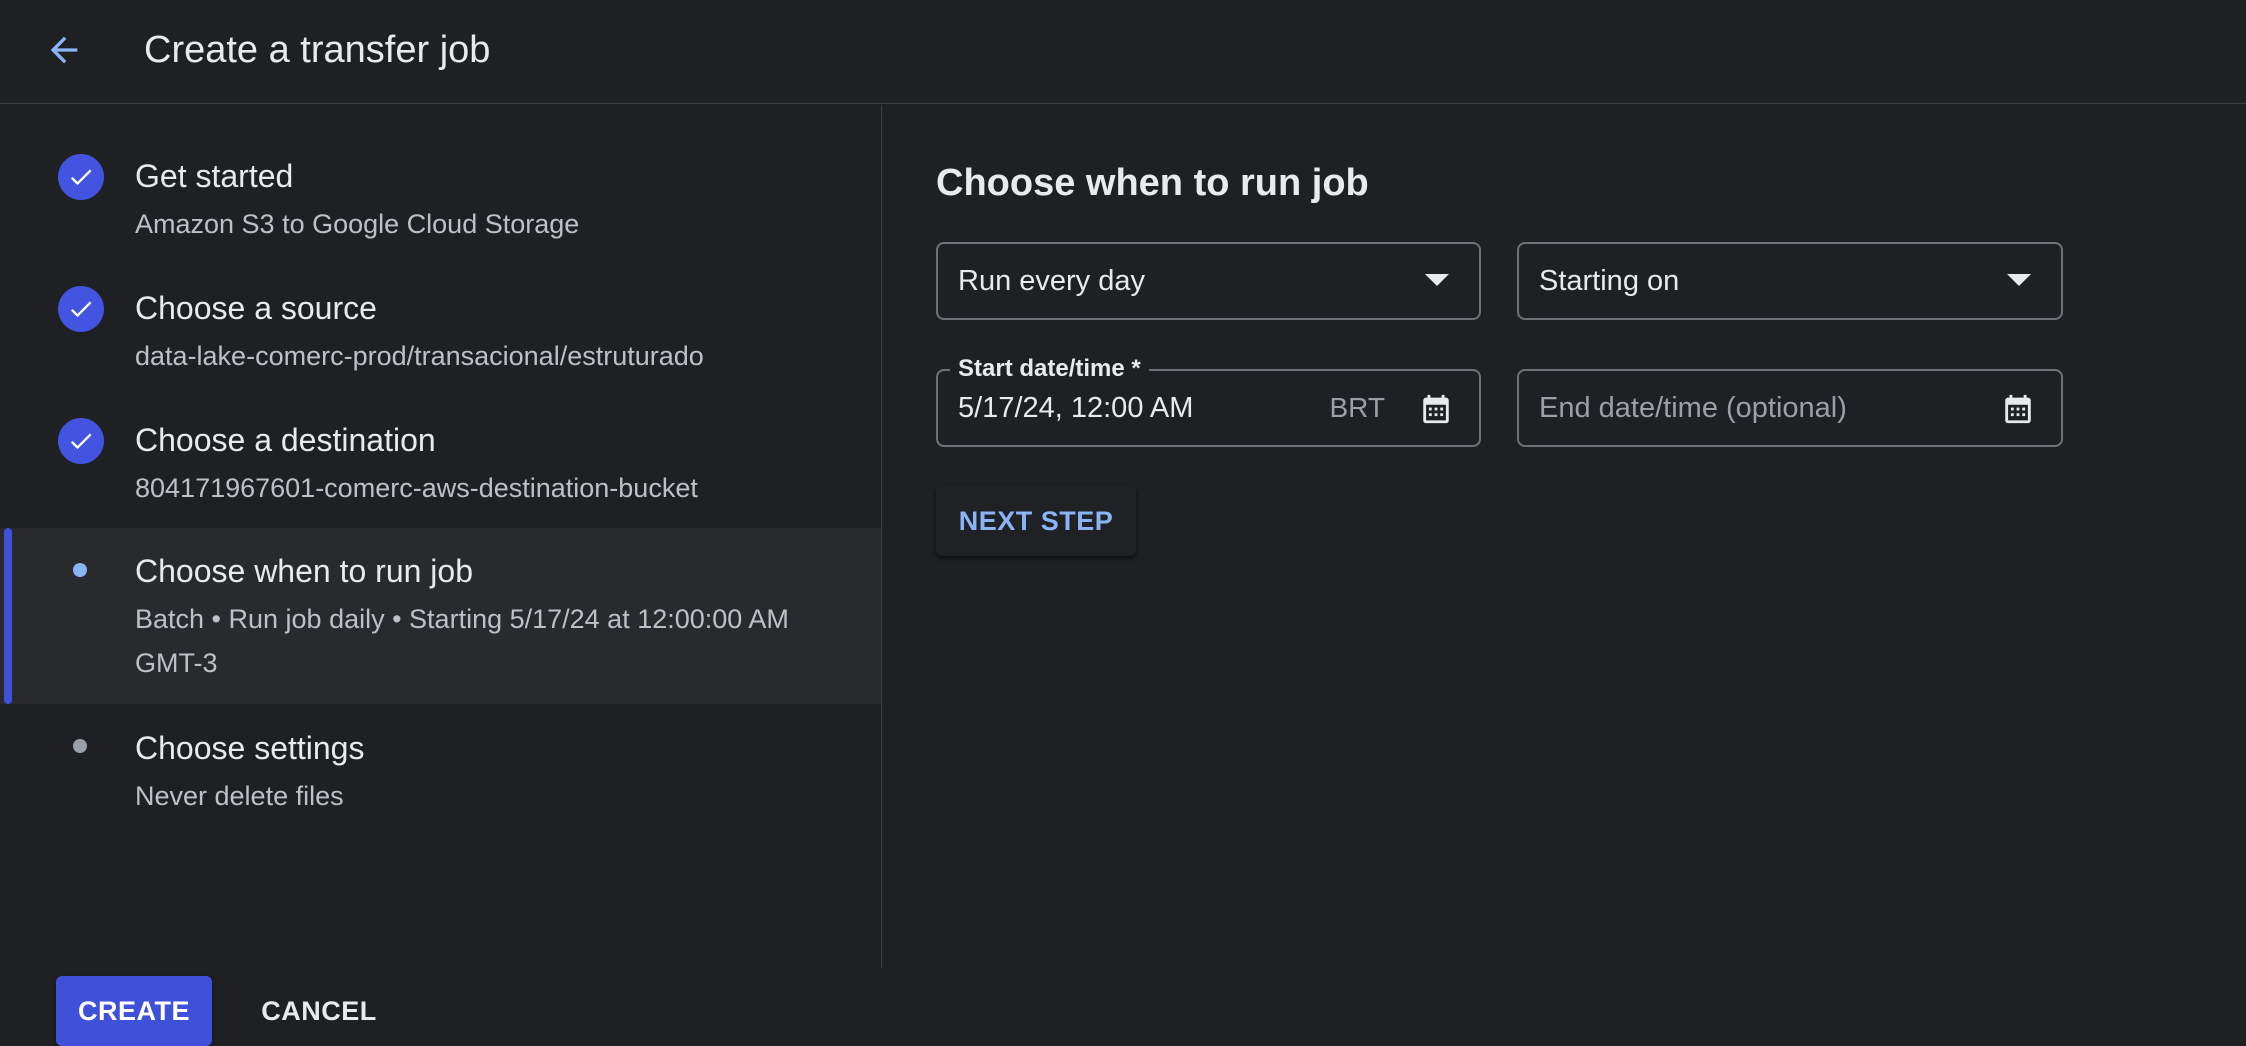 The image size is (2246, 1046). What do you see at coordinates (134, 1011) in the screenshot?
I see `create-button: CREATE` at bounding box center [134, 1011].